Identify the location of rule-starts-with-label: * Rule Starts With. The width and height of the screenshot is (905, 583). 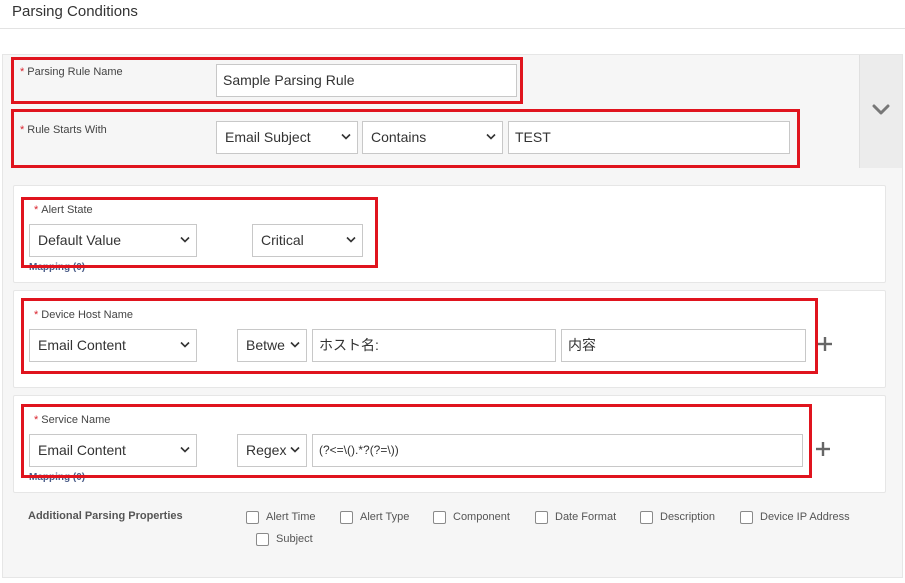
(63, 130).